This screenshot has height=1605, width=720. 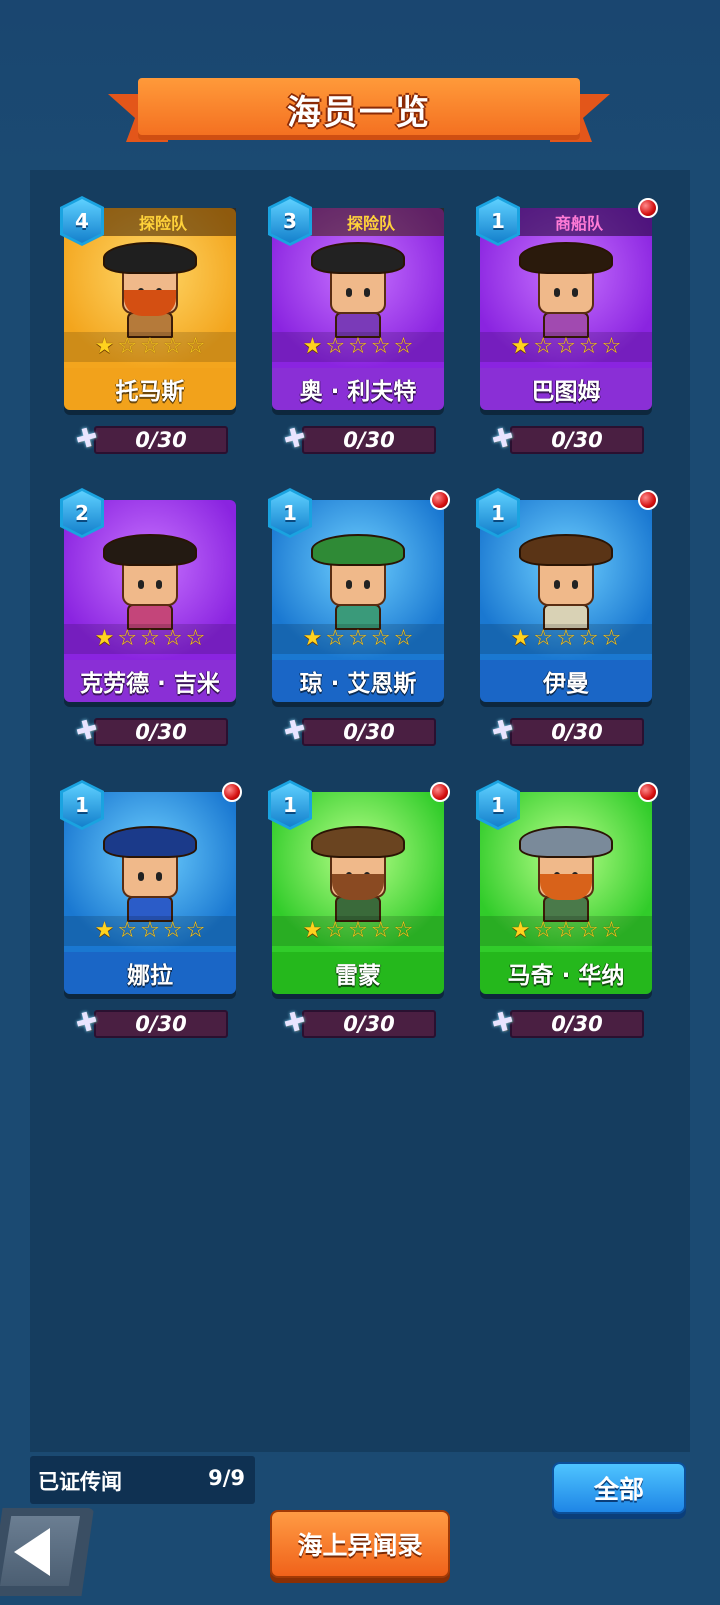 I want to click on crew-card: ★ ☆ ☆ ☆ ☆ 克劳德 · 吉米 2, so click(x=148, y=595).